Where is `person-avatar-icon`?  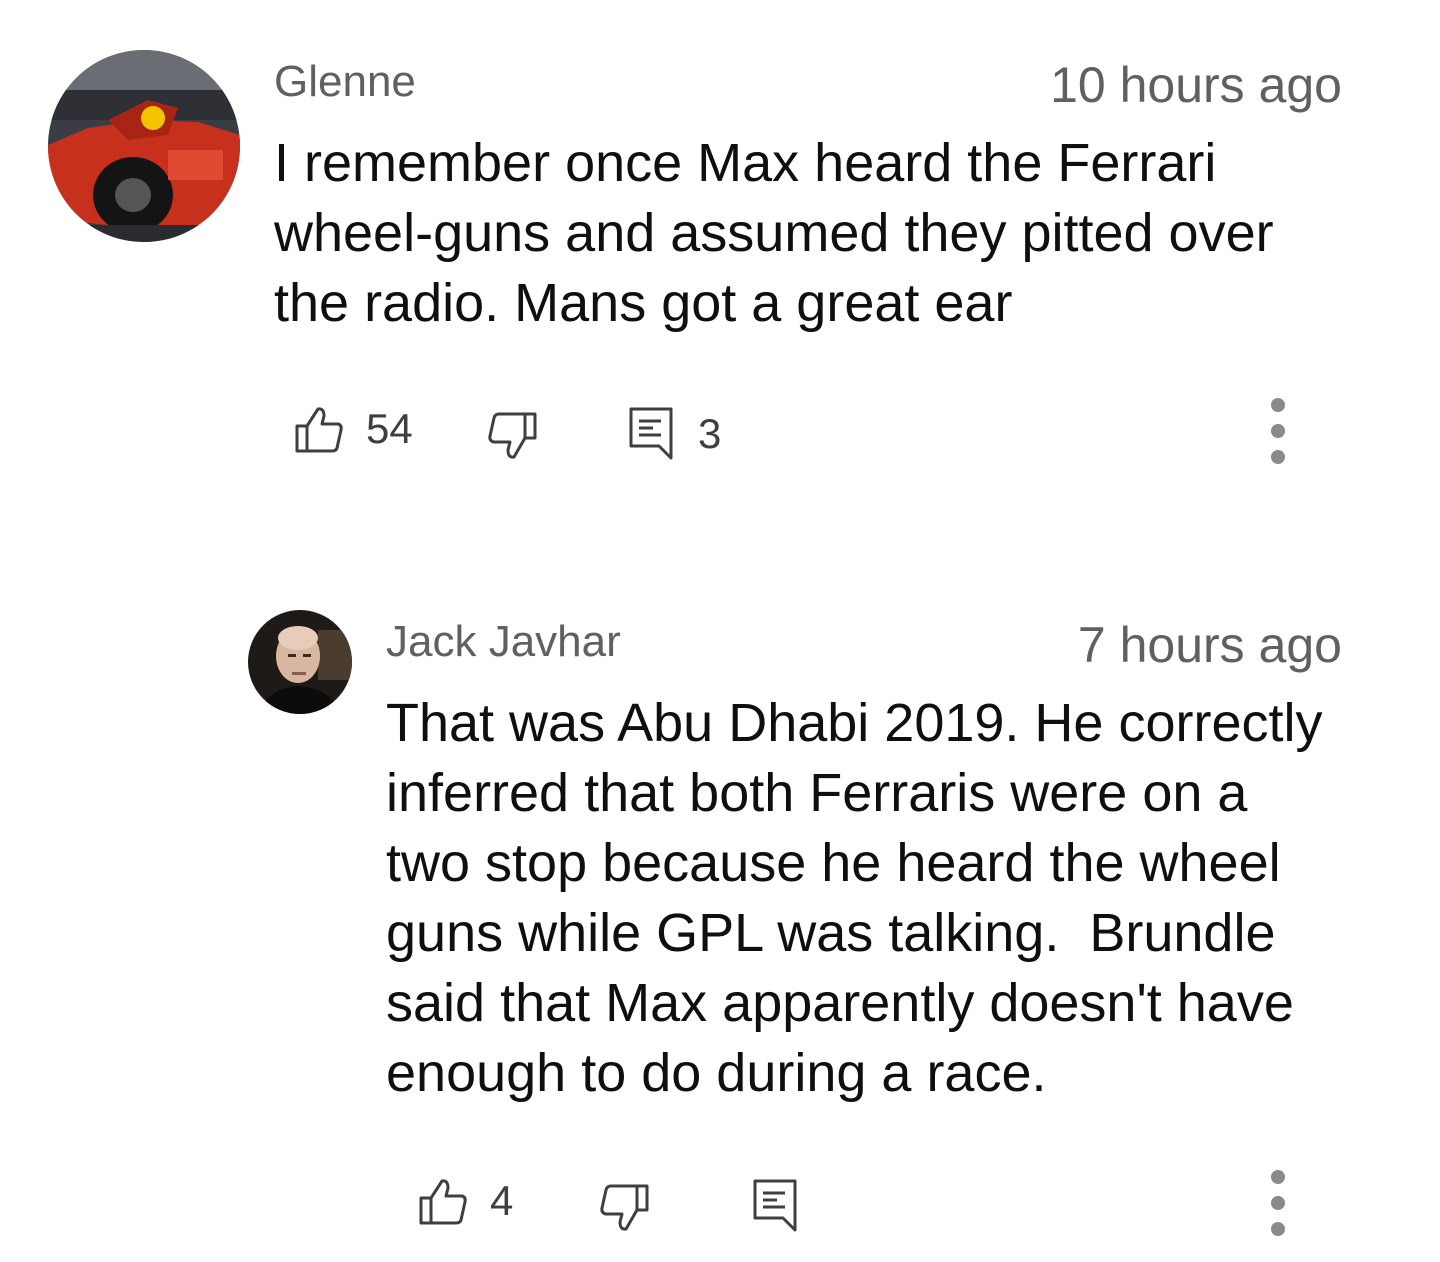 person-avatar-icon is located at coordinates (300, 662).